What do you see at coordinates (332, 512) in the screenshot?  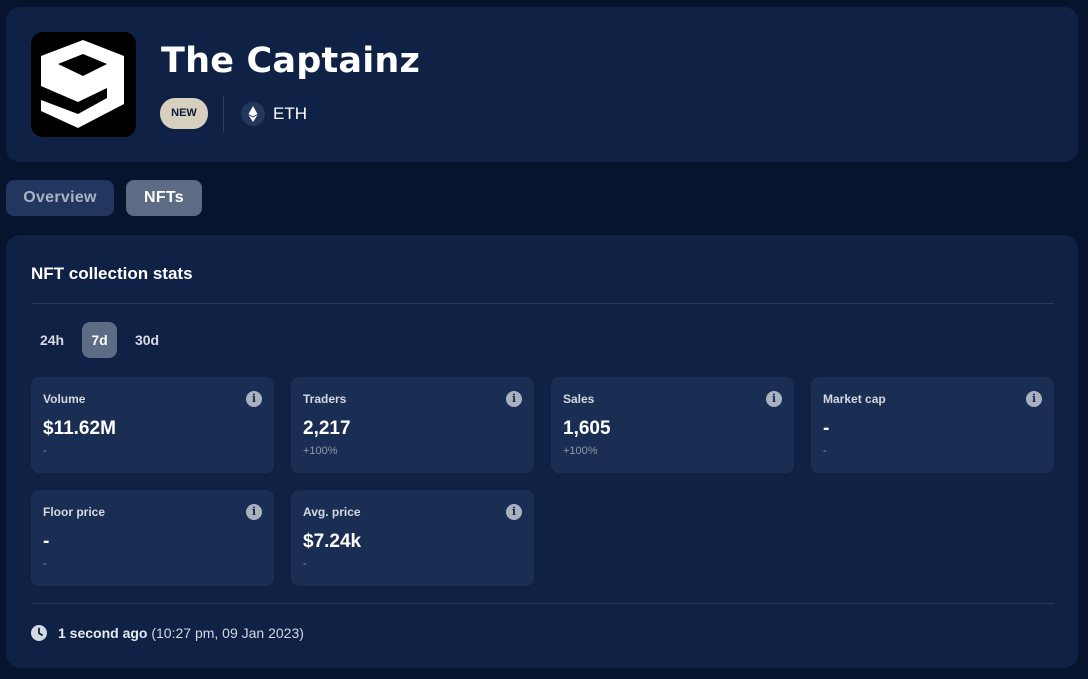 I see `stat-label: Avg. price` at bounding box center [332, 512].